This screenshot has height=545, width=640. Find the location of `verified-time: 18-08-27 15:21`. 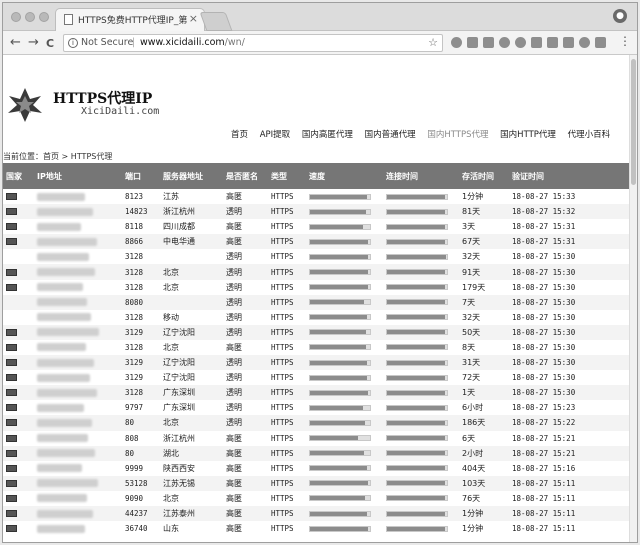

verified-time: 18-08-27 15:21 is located at coordinates (544, 438).